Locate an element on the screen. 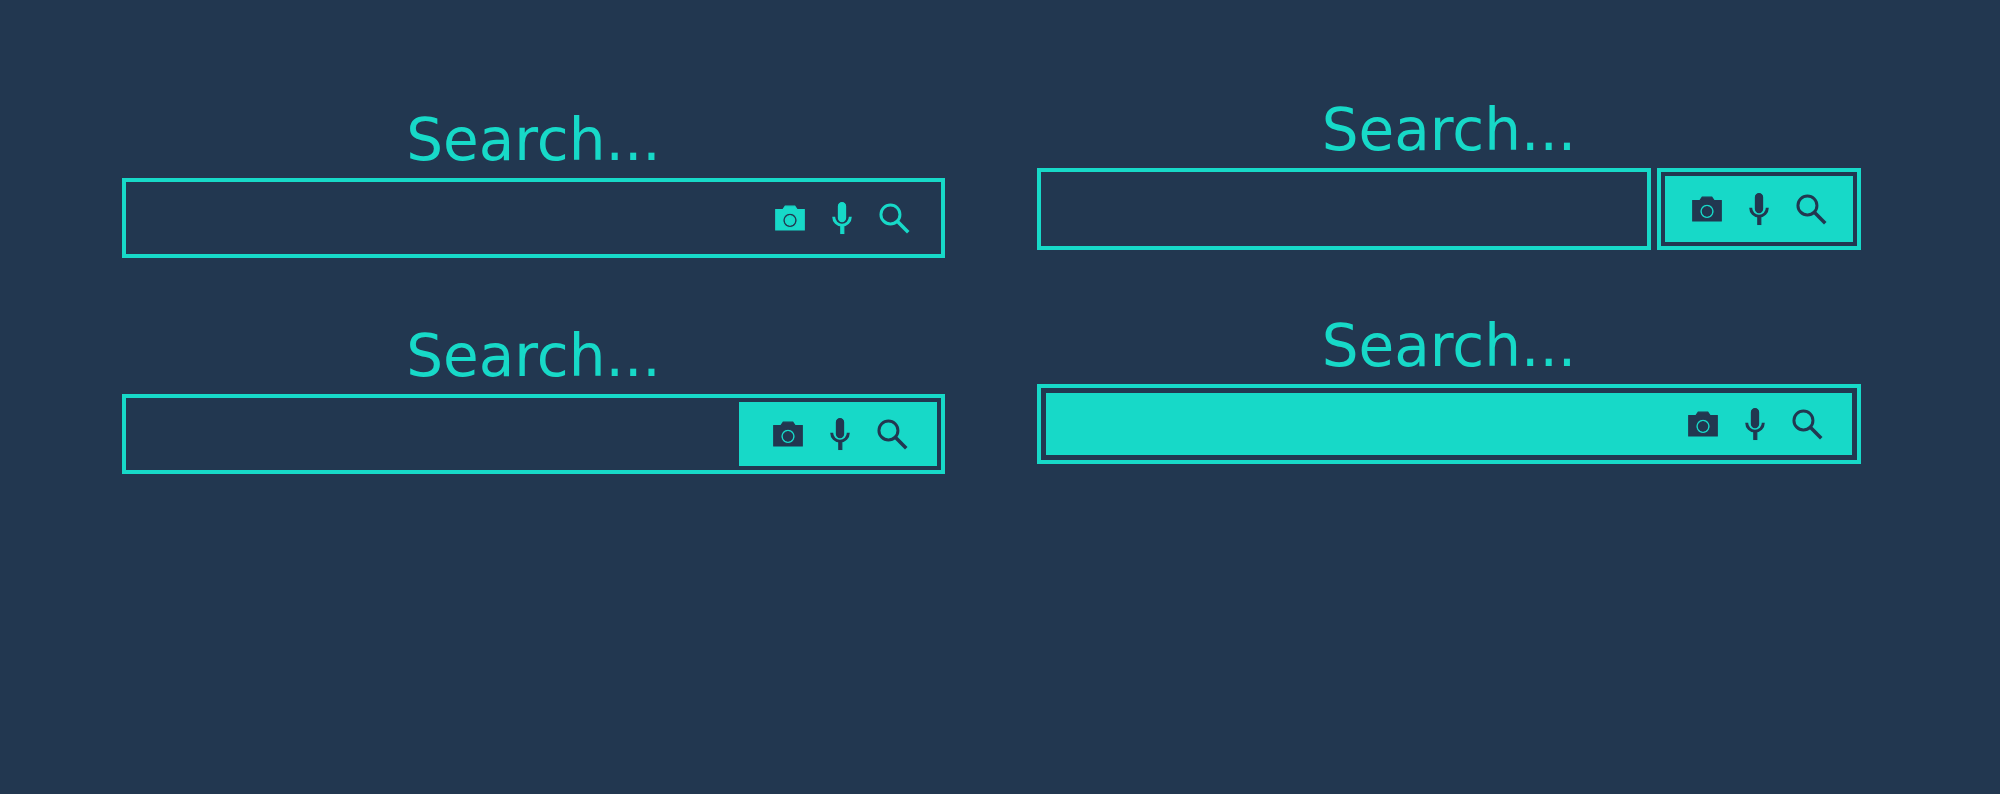  search-button is located at coordinates (1759, 209).